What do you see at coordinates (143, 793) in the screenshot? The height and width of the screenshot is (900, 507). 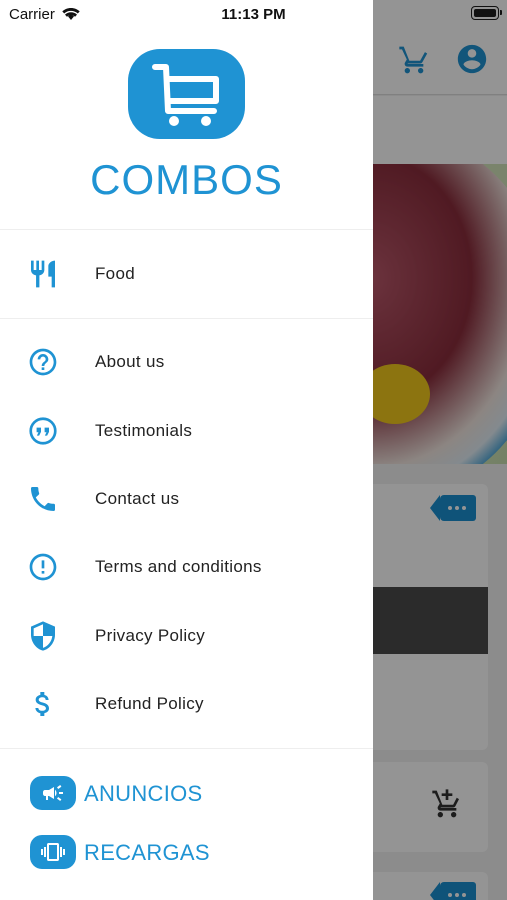 I see `promo-label: ANUNCIOS` at bounding box center [143, 793].